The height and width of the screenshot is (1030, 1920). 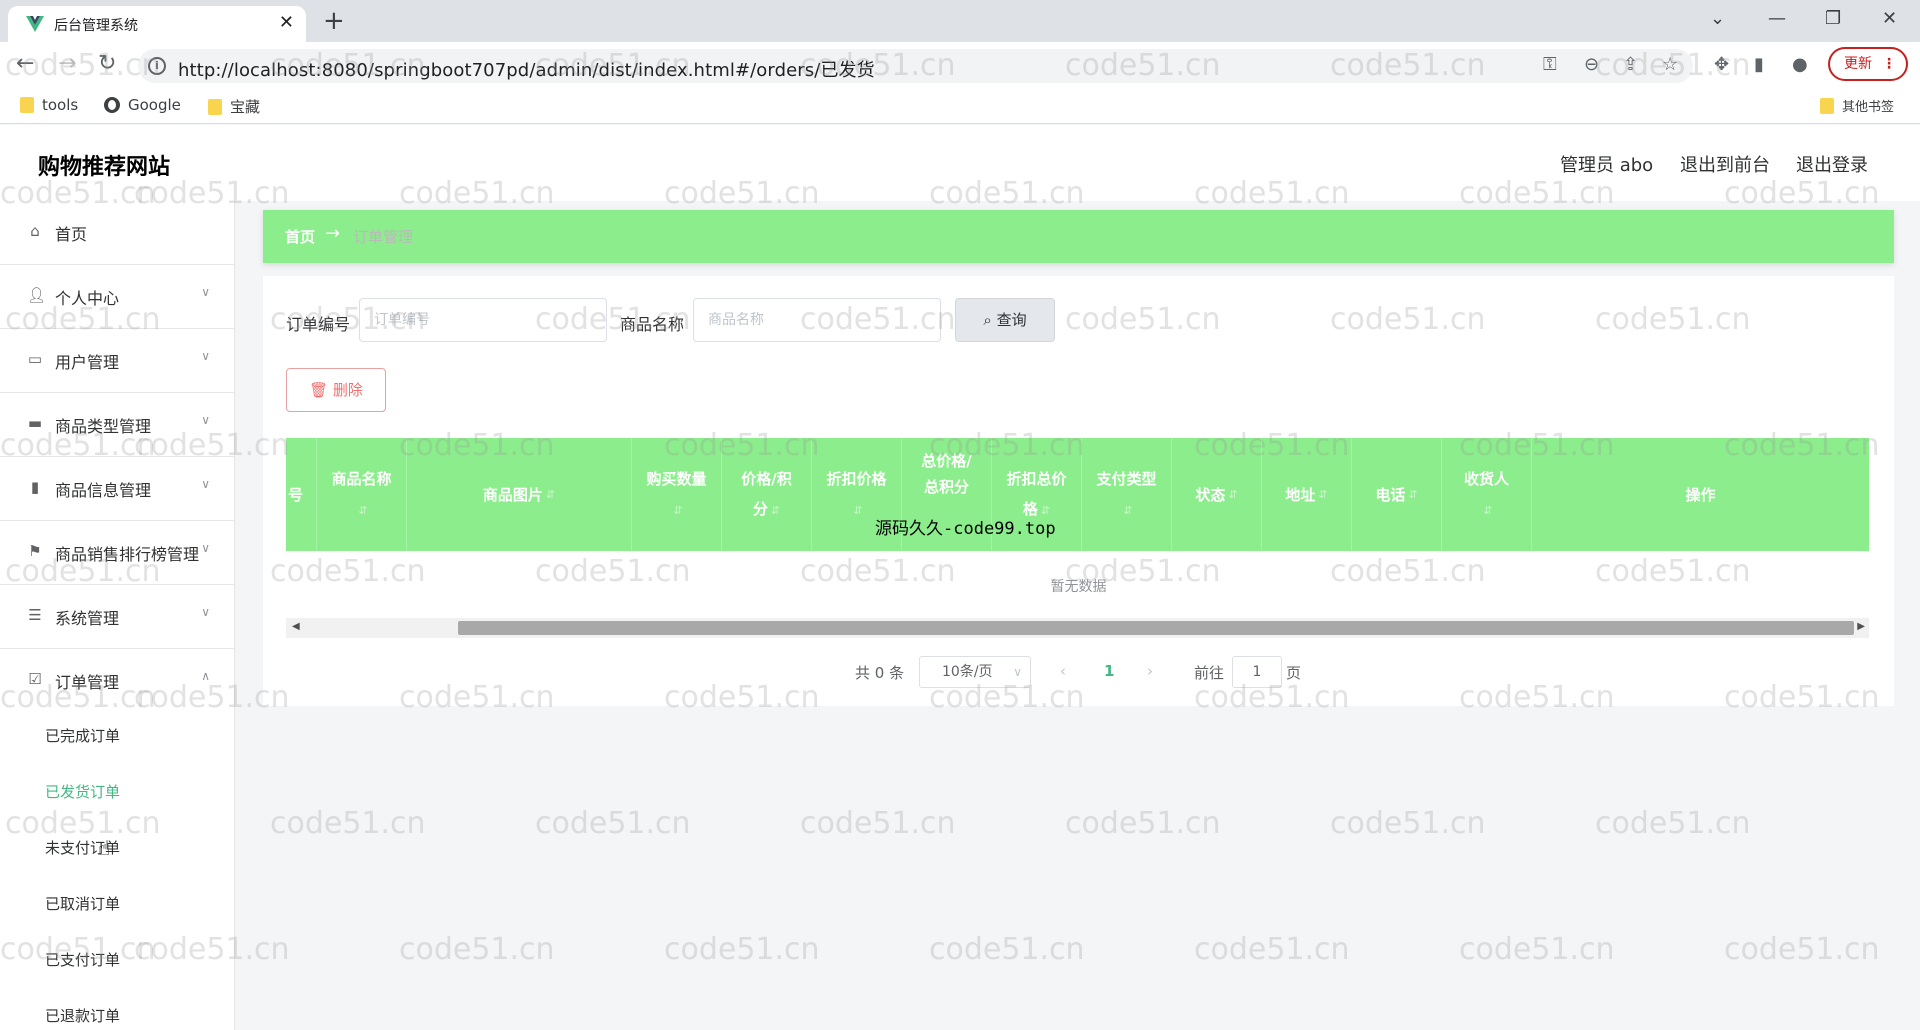 What do you see at coordinates (512, 494) in the screenshot?
I see `column-label: 商品图片` at bounding box center [512, 494].